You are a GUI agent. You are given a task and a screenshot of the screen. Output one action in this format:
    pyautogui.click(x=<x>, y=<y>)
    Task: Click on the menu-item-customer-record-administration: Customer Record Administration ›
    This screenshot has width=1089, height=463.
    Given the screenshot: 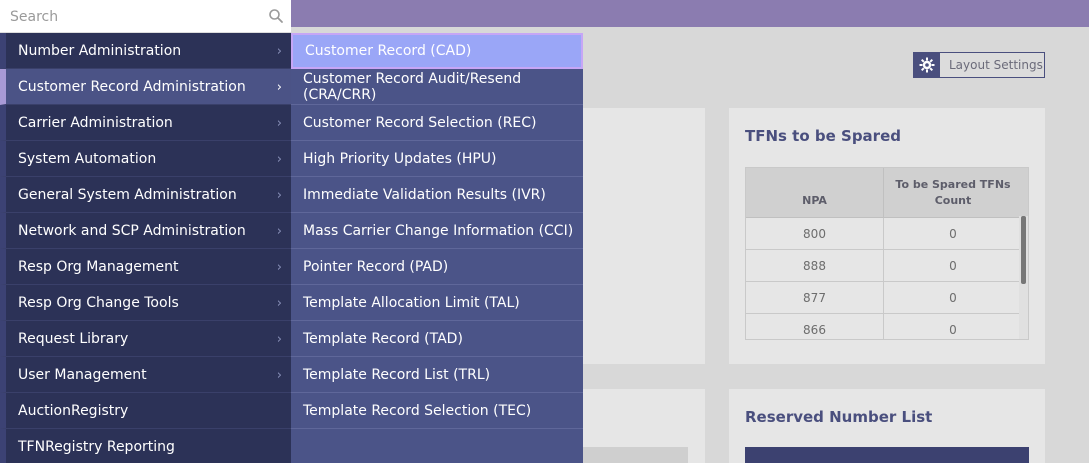 What is the action you would take?
    pyautogui.click(x=145, y=87)
    